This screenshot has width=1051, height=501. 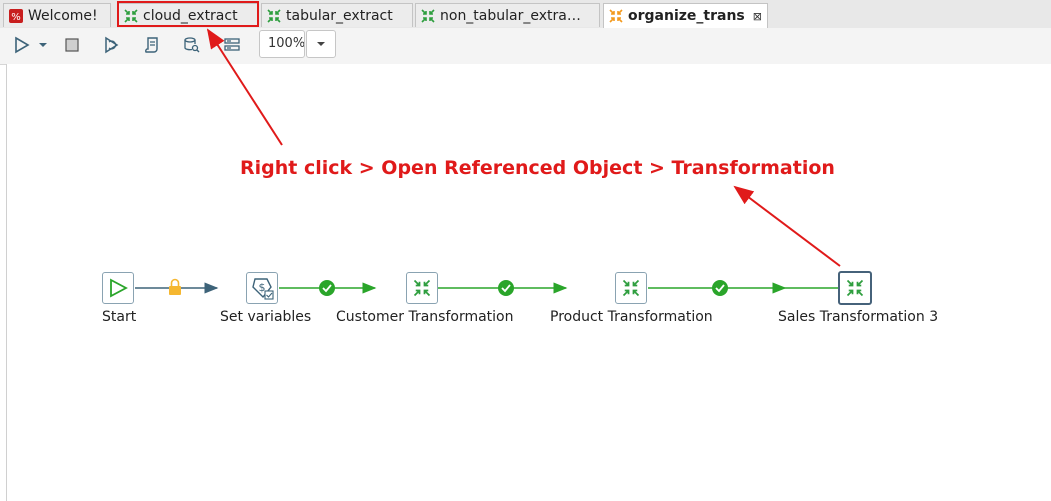 I want to click on unconditional-lock-icon, so click(x=175, y=286).